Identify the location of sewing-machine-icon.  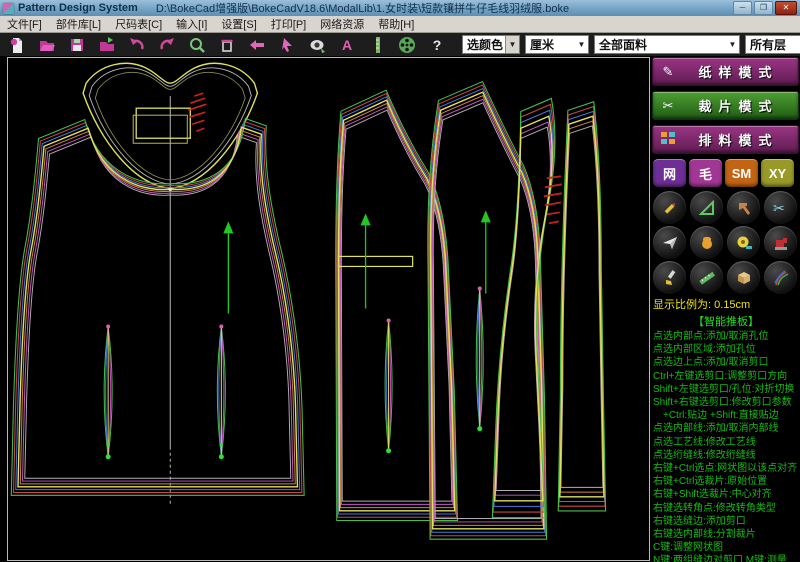
(780, 242).